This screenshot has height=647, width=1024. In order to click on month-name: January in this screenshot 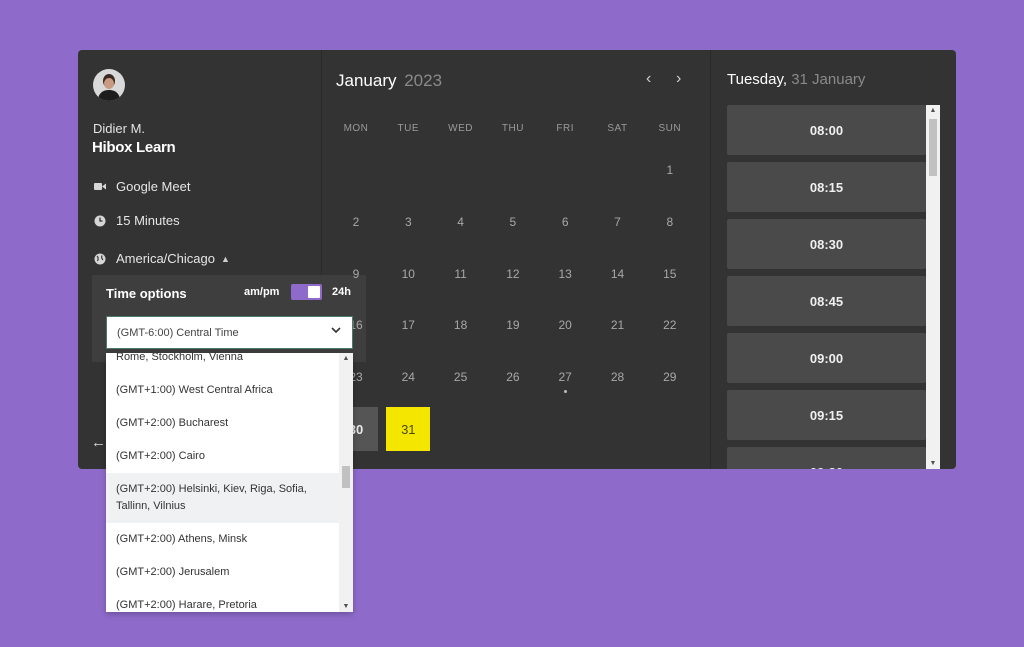, I will do `click(366, 80)`.